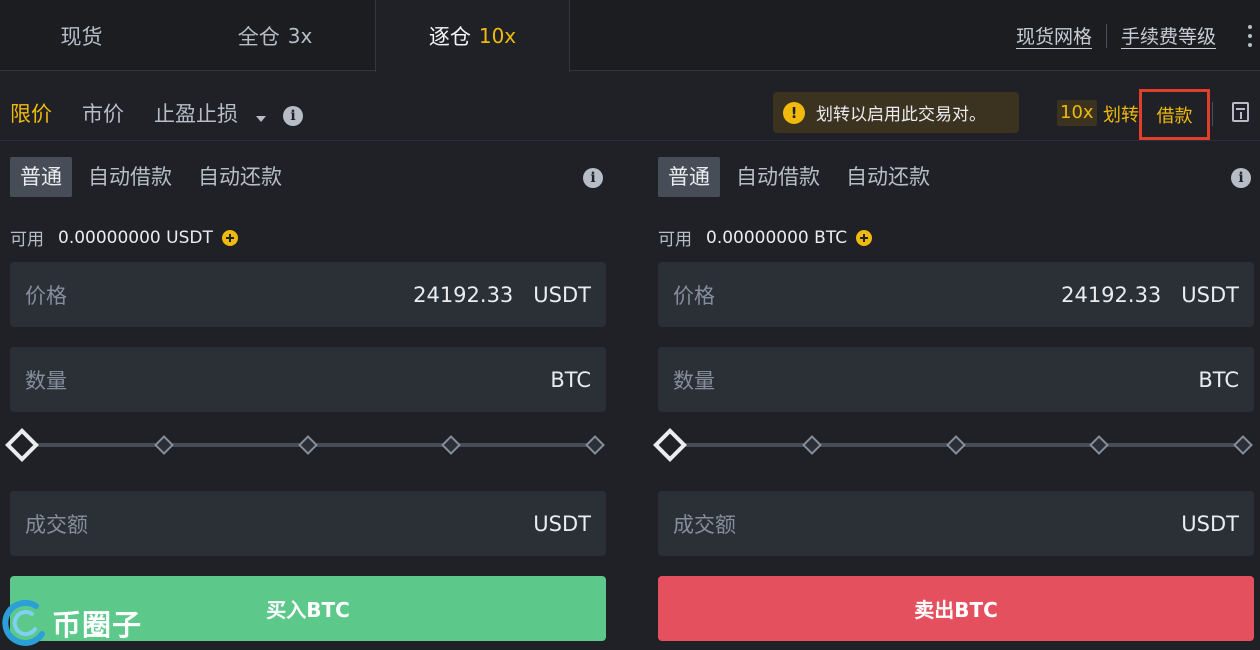 Image resolution: width=1260 pixels, height=650 pixels. Describe the element at coordinates (956, 294) in the screenshot. I see `sell-price-field: 价格 24192.33 USDT` at that location.